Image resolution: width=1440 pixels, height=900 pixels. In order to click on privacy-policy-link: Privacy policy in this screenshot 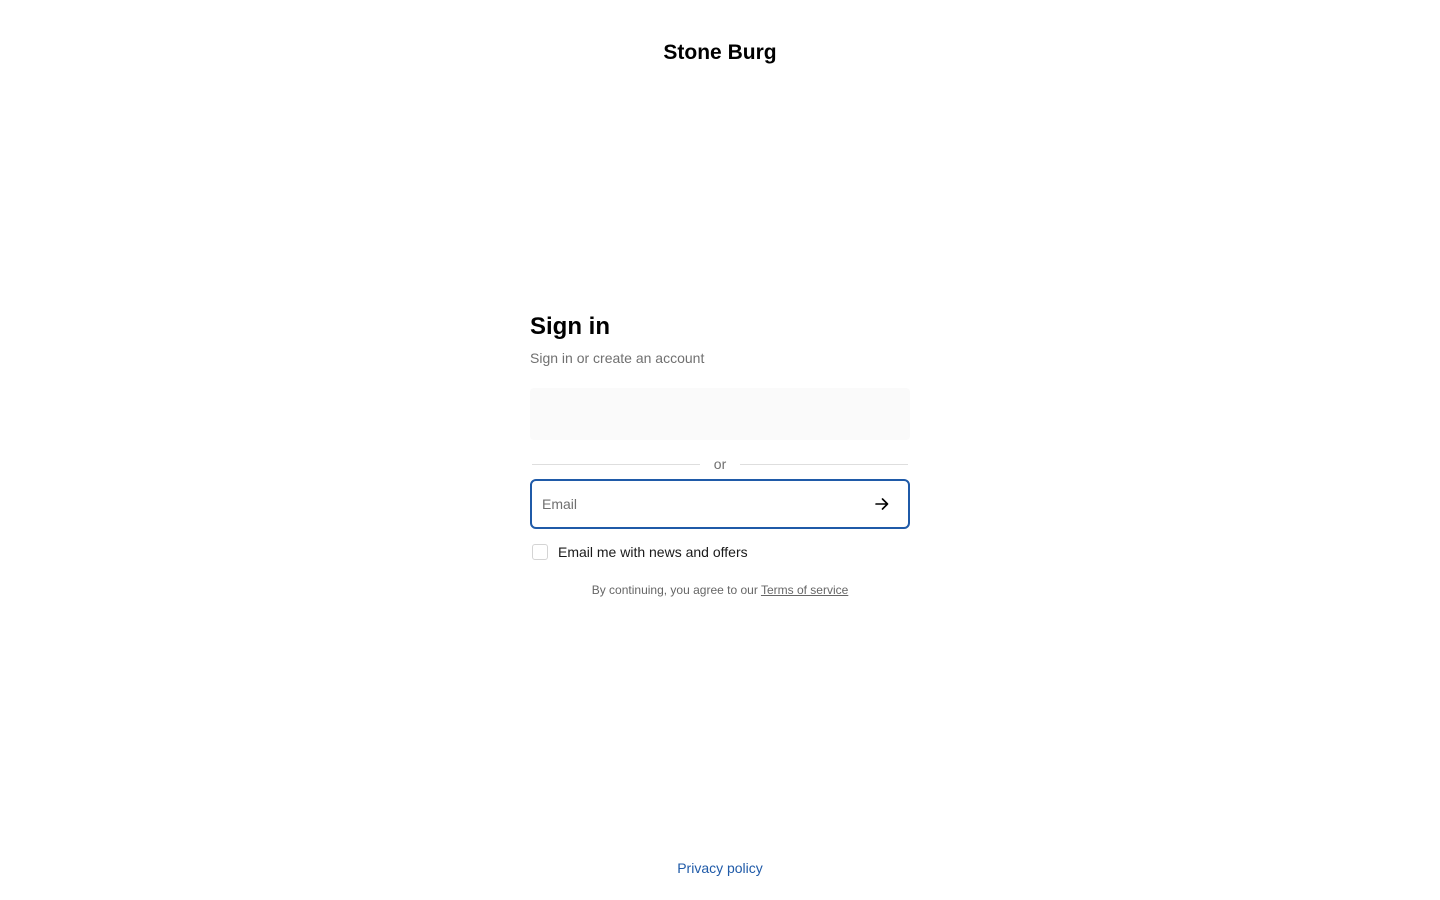, I will do `click(720, 868)`.